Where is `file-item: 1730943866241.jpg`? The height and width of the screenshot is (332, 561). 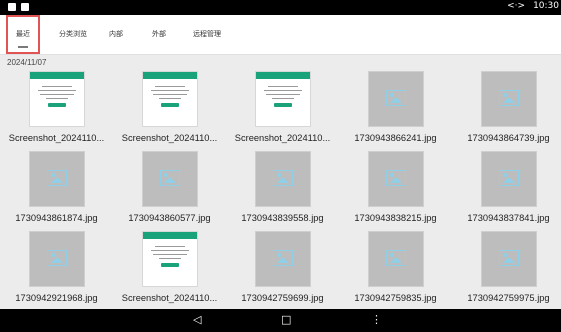
file-item: 1730943866241.jpg is located at coordinates (395, 112).